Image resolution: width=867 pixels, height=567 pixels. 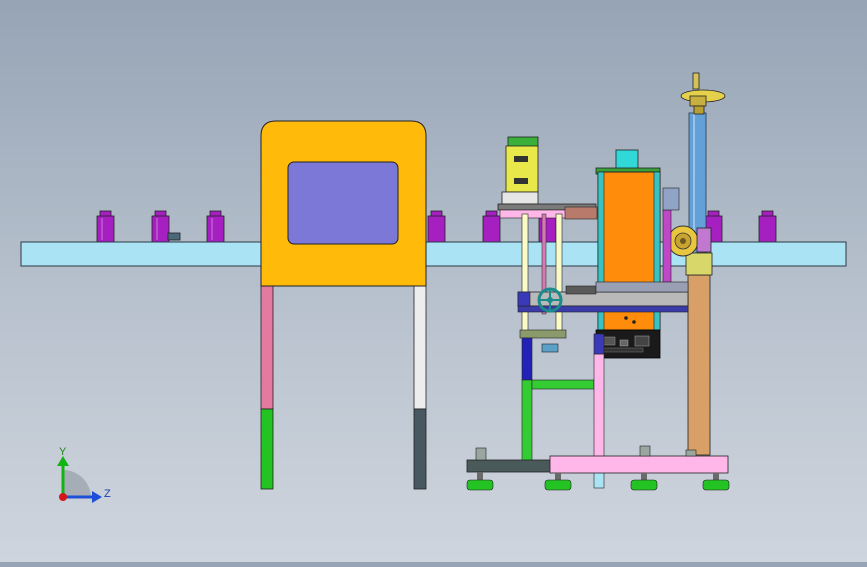 I want to click on guard-leg-left-upper, so click(x=267, y=347).